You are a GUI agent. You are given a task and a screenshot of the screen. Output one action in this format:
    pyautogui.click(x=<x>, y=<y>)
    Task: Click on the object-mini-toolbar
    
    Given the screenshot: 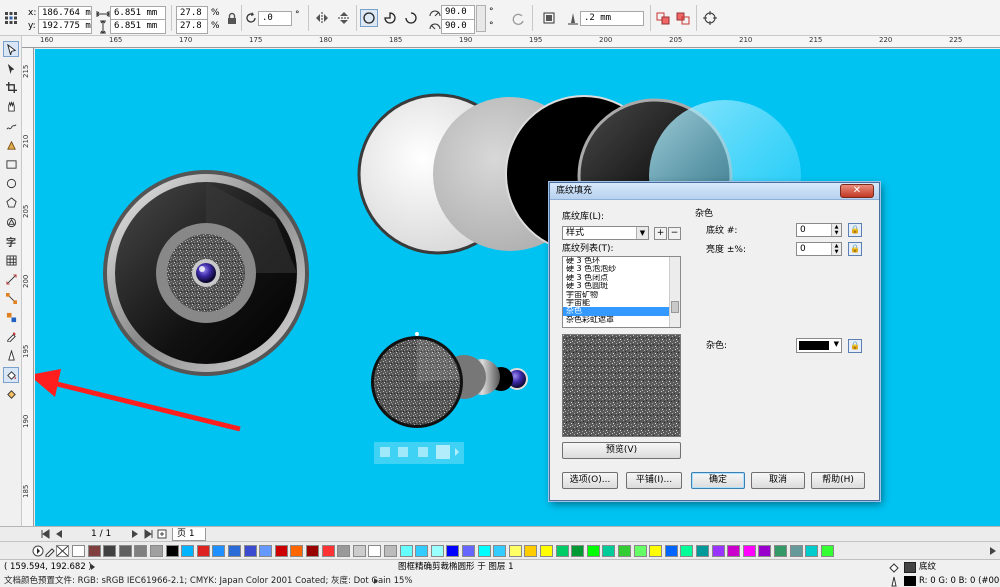 What is the action you would take?
    pyautogui.click(x=419, y=453)
    